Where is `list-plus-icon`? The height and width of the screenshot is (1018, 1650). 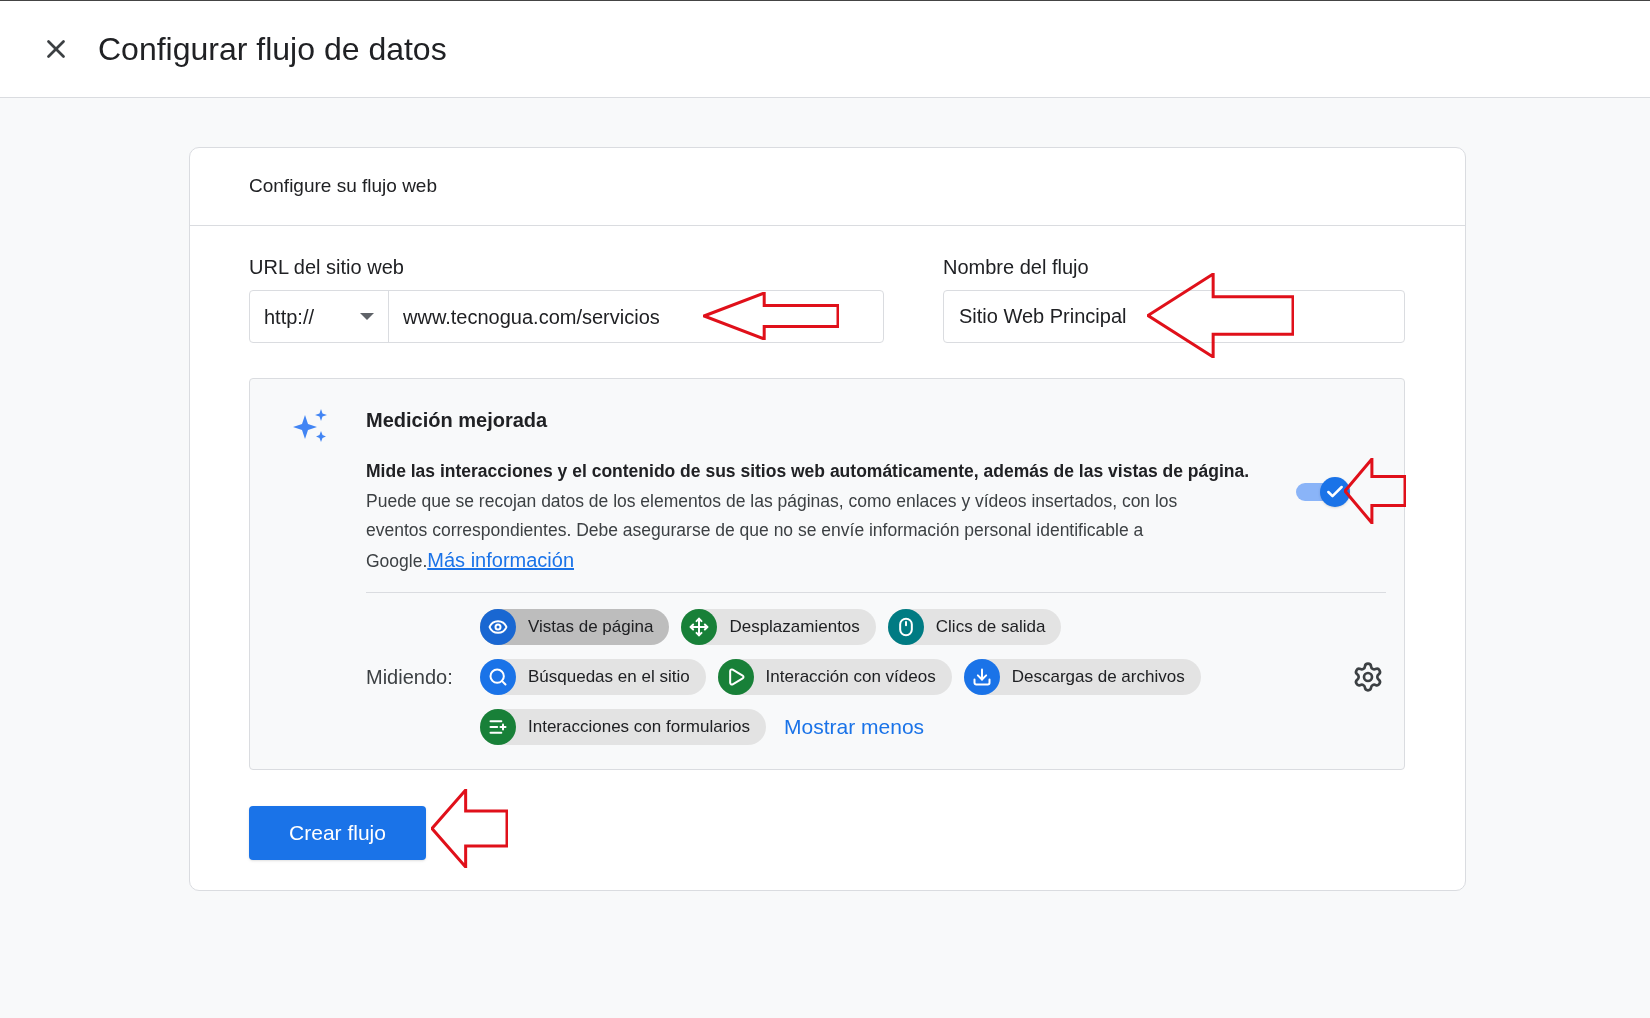
list-plus-icon is located at coordinates (498, 727).